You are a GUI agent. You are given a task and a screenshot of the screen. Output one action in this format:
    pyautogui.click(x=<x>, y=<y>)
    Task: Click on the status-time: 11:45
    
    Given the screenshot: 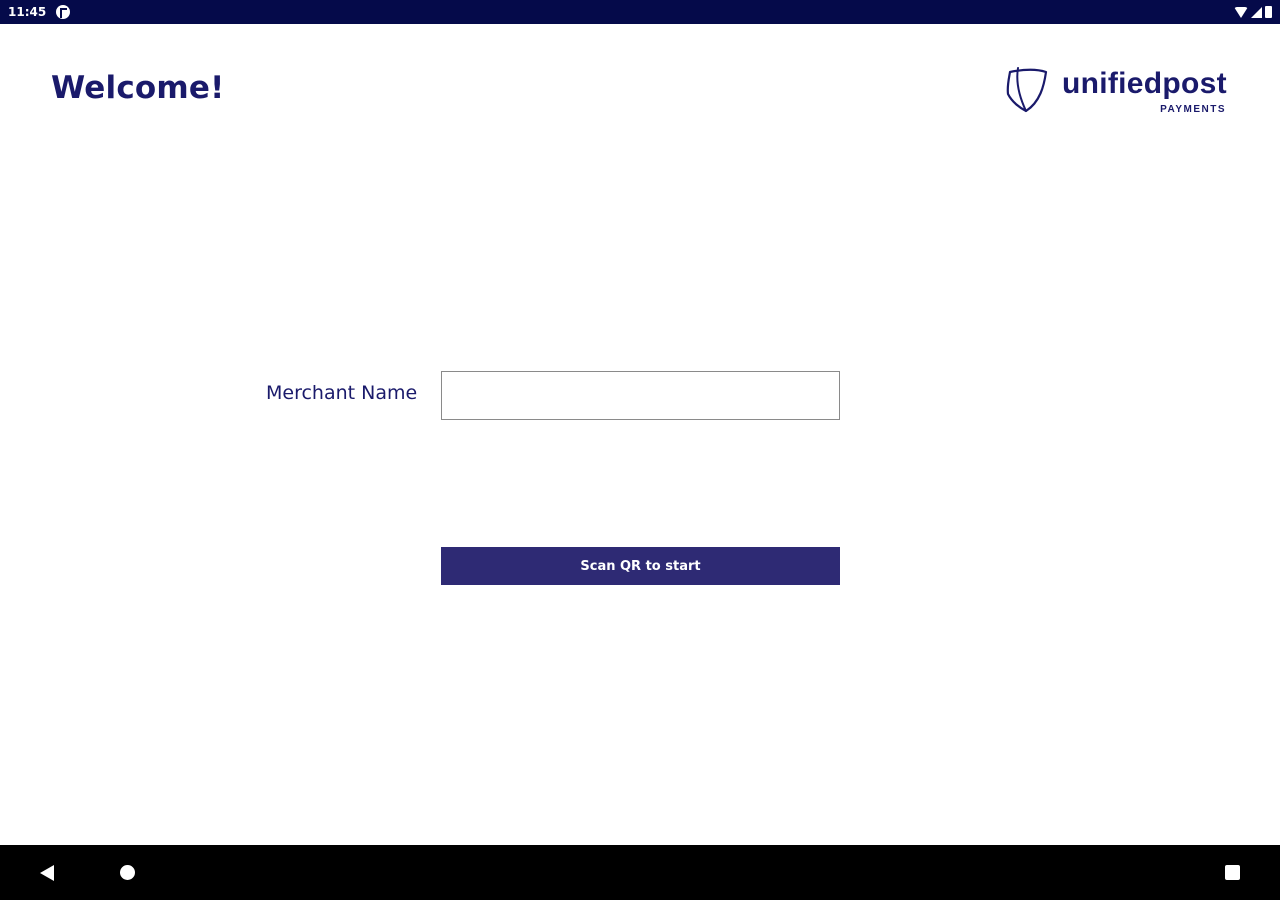 What is the action you would take?
    pyautogui.click(x=27, y=12)
    